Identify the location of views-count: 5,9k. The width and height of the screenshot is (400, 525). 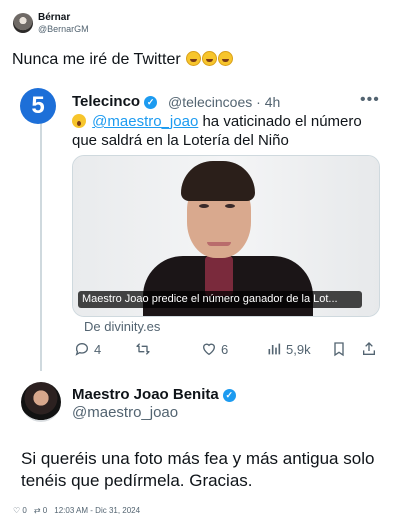
(298, 349).